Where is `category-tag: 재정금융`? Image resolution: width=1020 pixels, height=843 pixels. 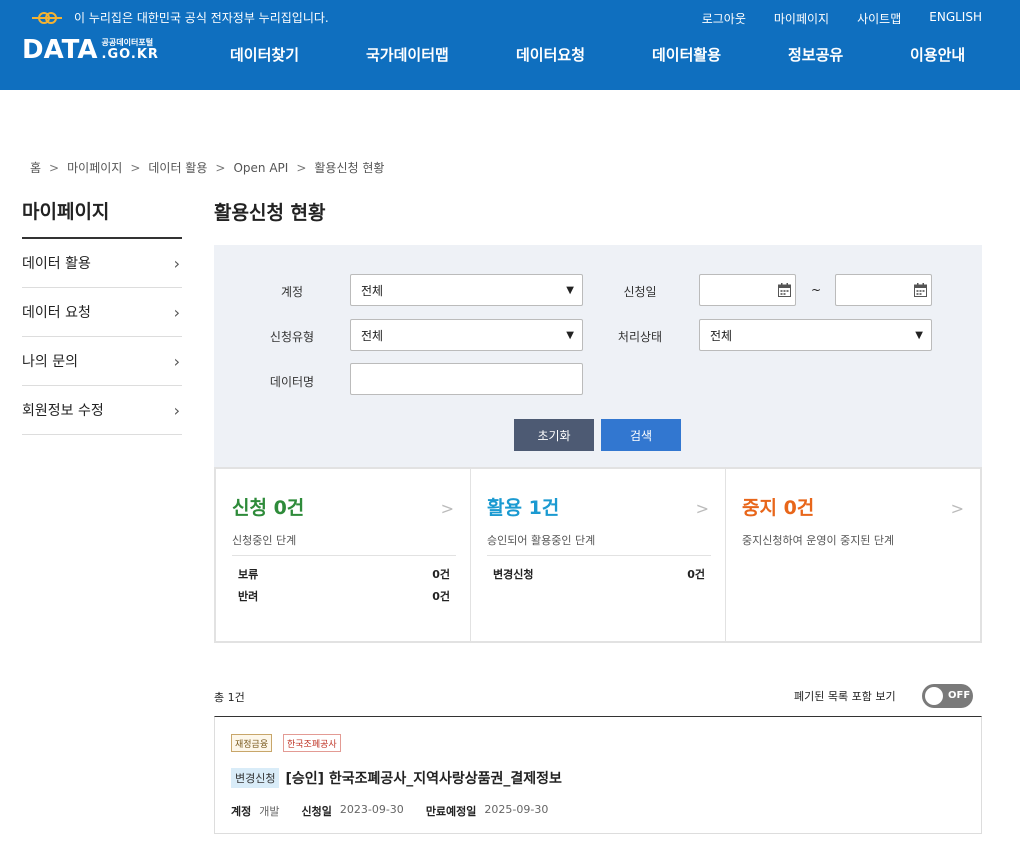 category-tag: 재정금융 is located at coordinates (252, 743).